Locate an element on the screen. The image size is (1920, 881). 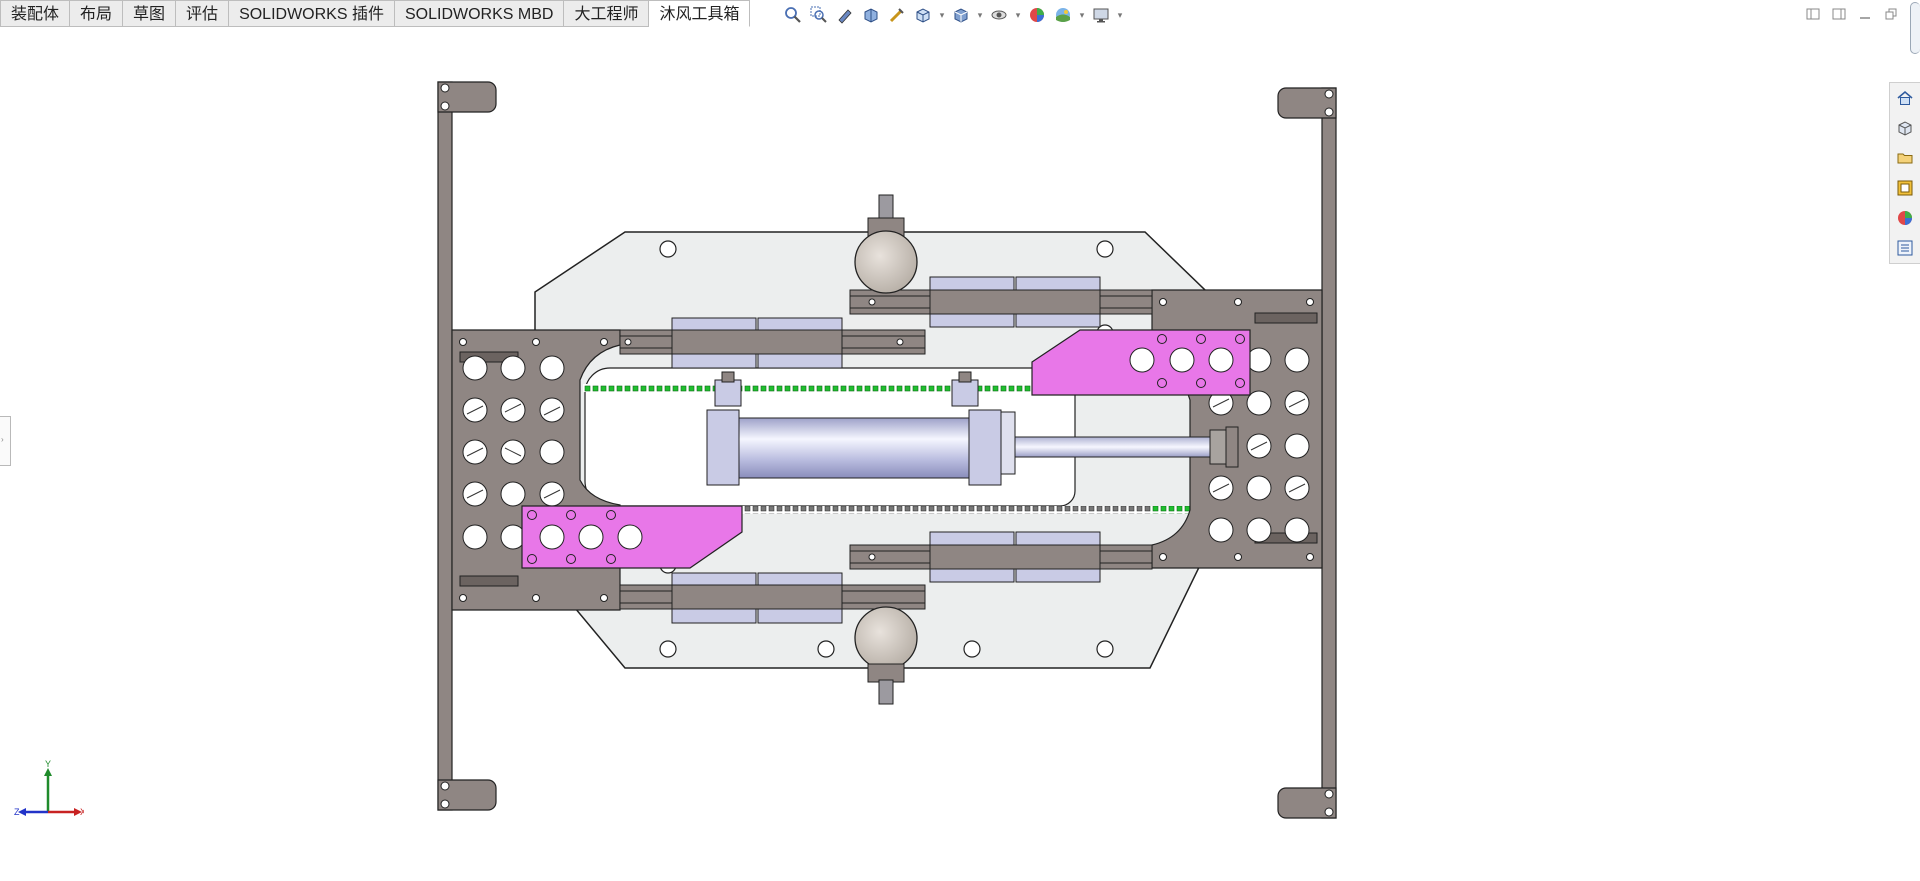
zoom-to-area-icon is located at coordinates (819, 15).